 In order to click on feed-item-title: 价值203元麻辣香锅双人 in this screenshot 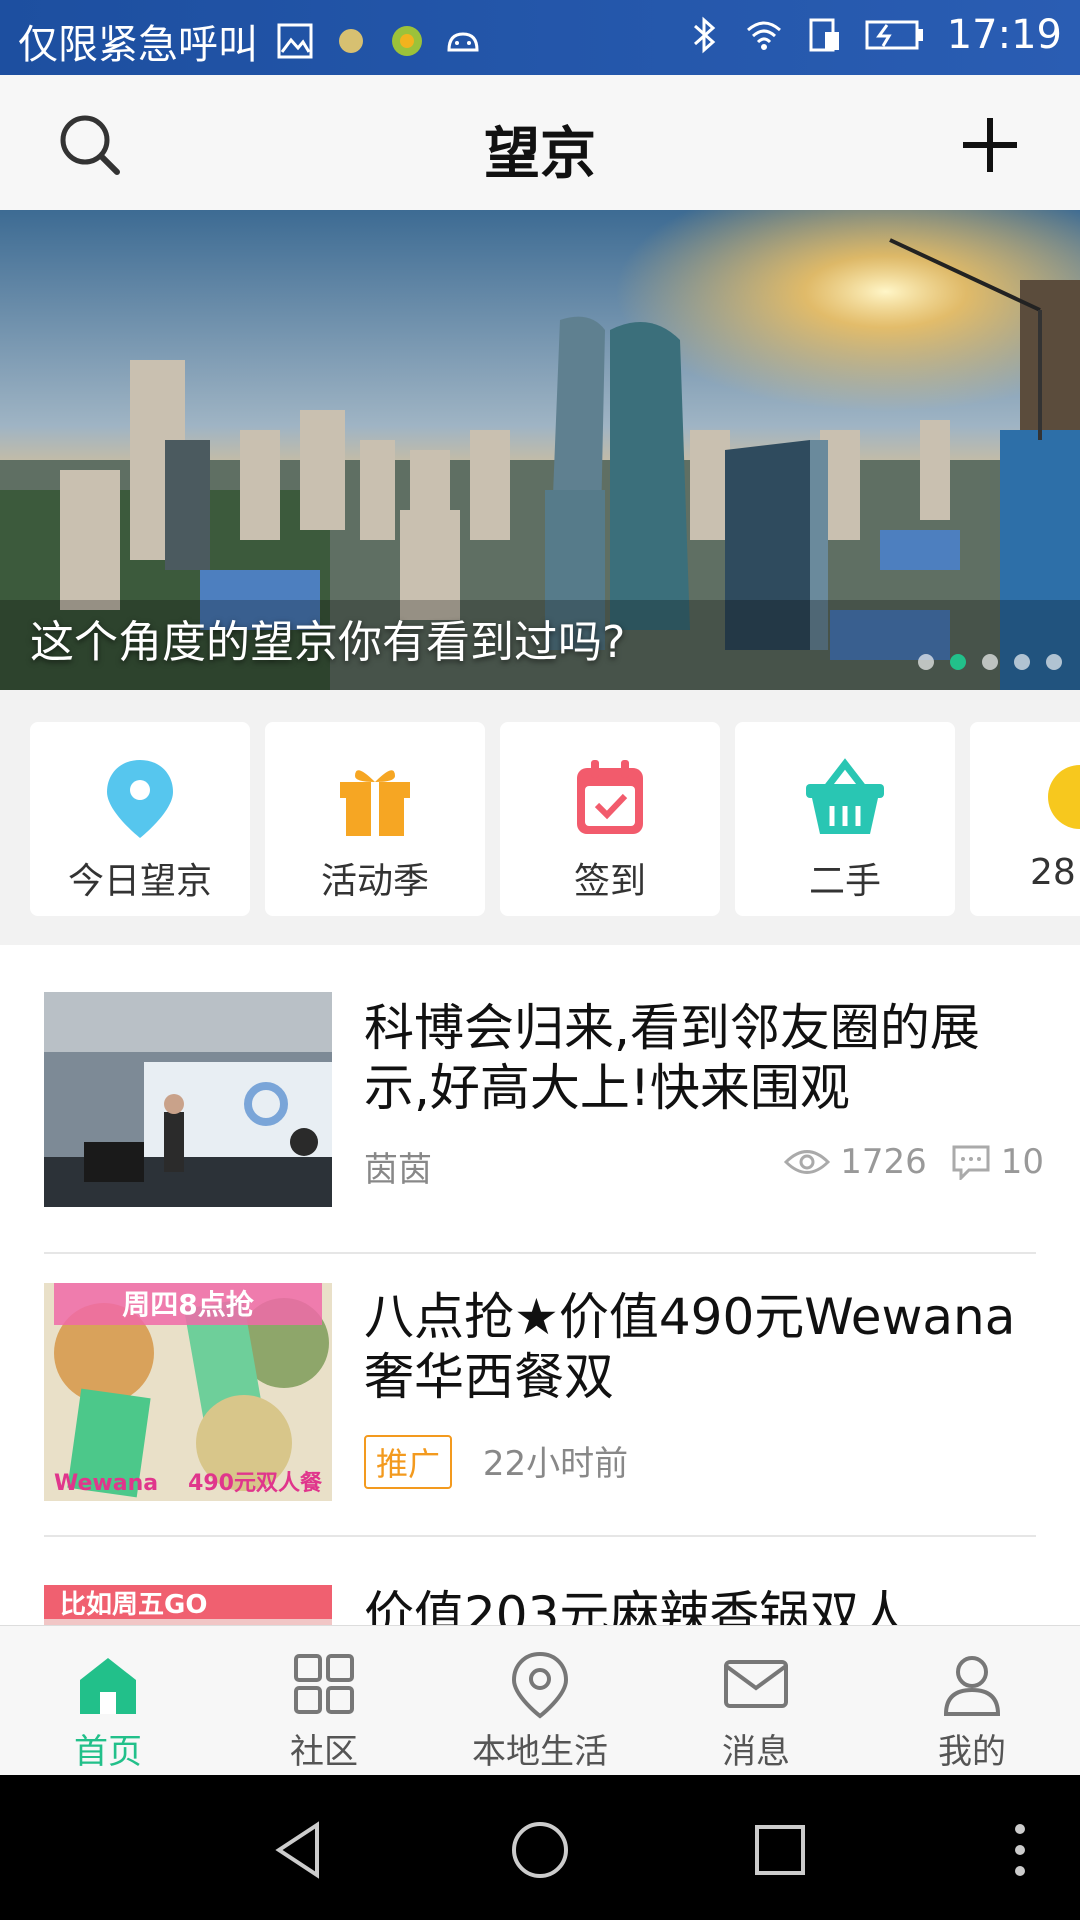, I will do `click(637, 1605)`.